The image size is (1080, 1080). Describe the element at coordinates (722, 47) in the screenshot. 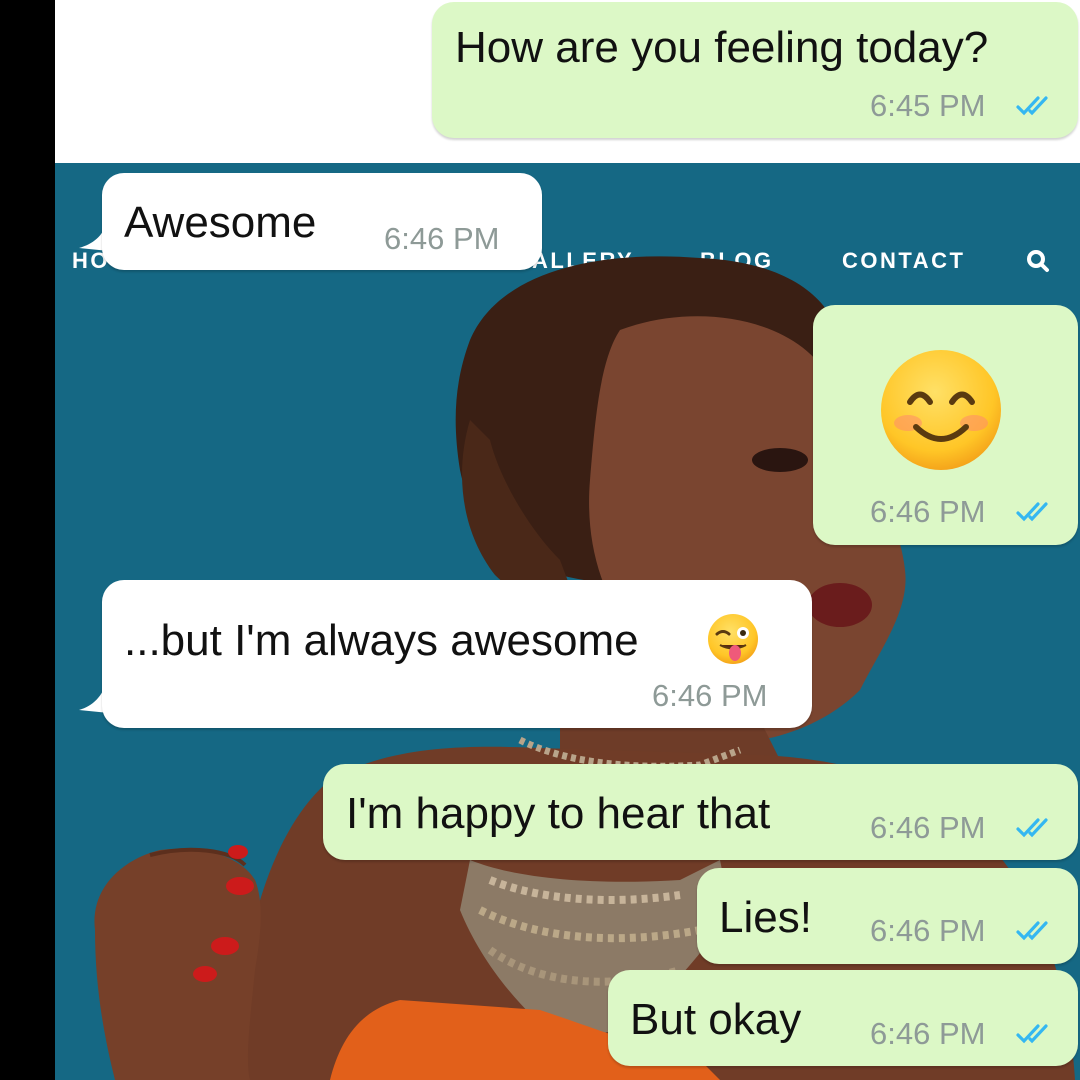

I see `message-text: How are you feeling today?` at that location.